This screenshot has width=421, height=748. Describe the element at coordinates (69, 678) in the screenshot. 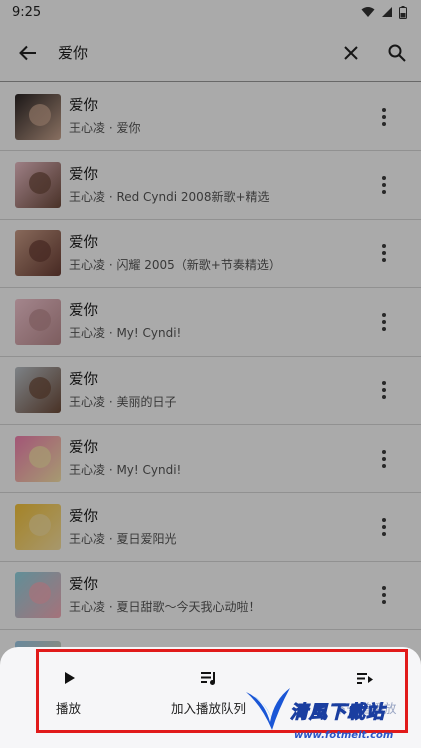

I see `play-icon` at that location.